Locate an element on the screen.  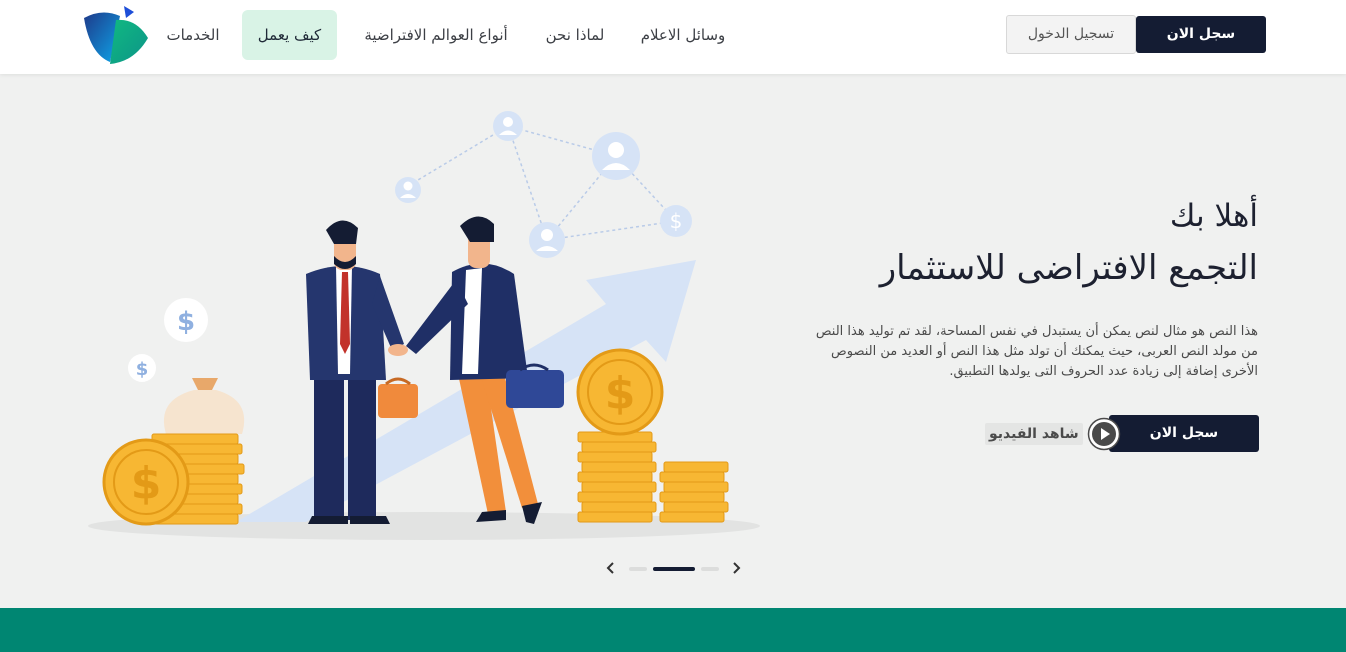
network-nodes: $ is located at coordinates (543, 184).